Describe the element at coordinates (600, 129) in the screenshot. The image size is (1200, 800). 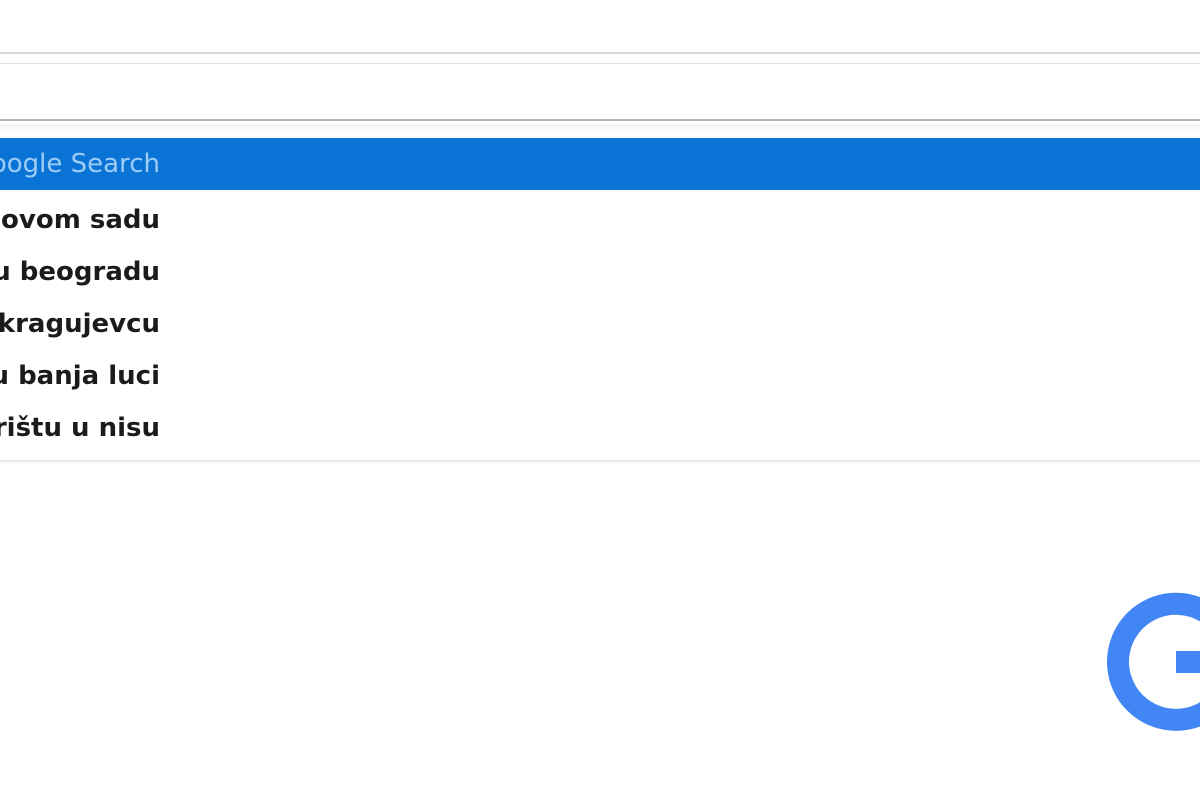
I see `address-bar-shadow` at that location.